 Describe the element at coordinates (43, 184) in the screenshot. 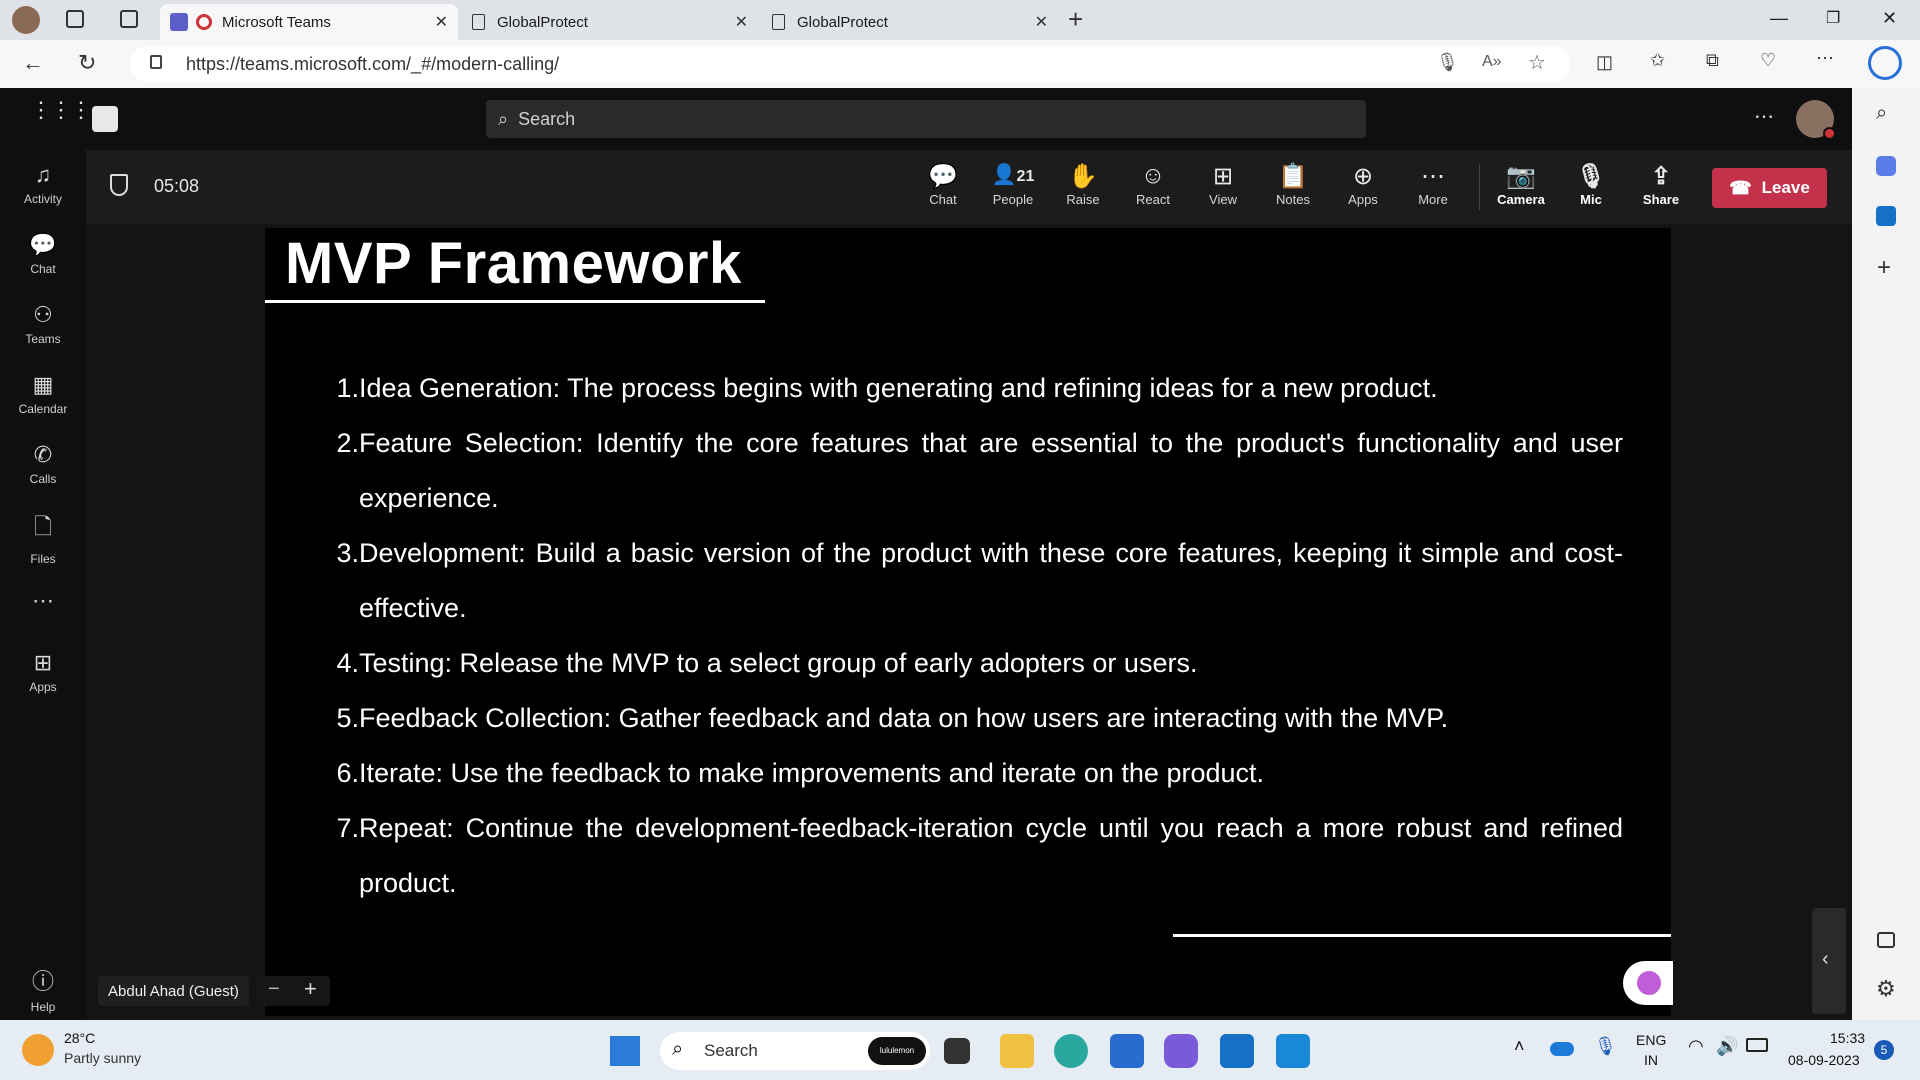

I see `rail-item-activity: ♫ Activity` at that location.